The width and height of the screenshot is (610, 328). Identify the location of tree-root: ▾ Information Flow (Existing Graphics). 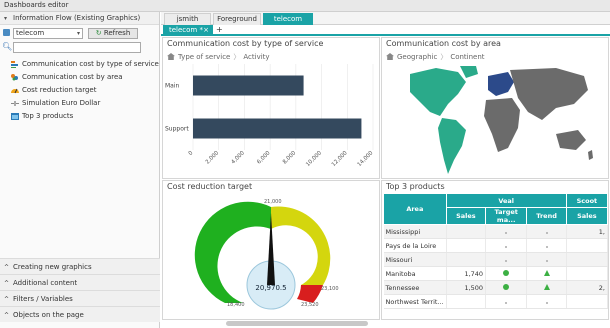
(79, 18).